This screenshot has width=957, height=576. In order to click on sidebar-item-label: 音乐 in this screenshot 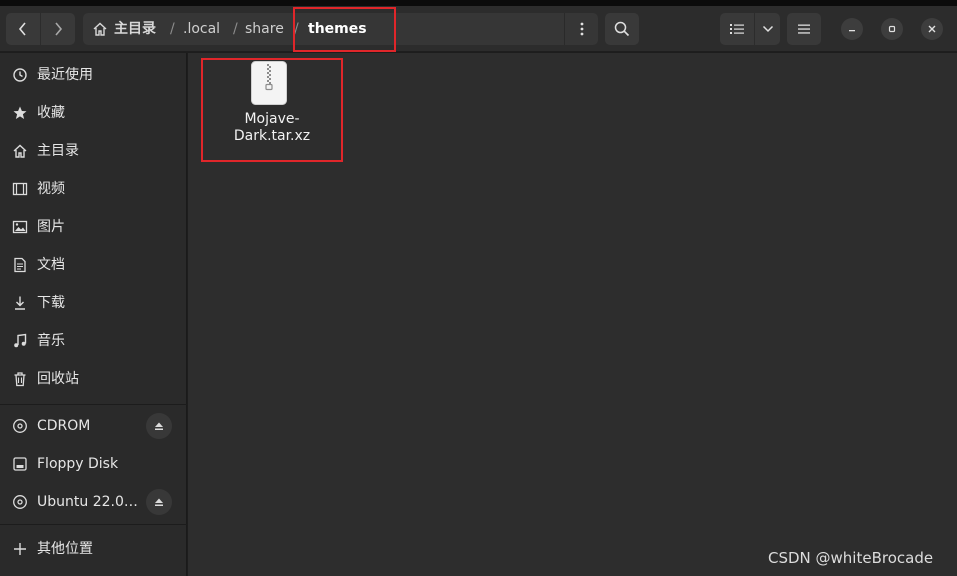, I will do `click(51, 341)`.